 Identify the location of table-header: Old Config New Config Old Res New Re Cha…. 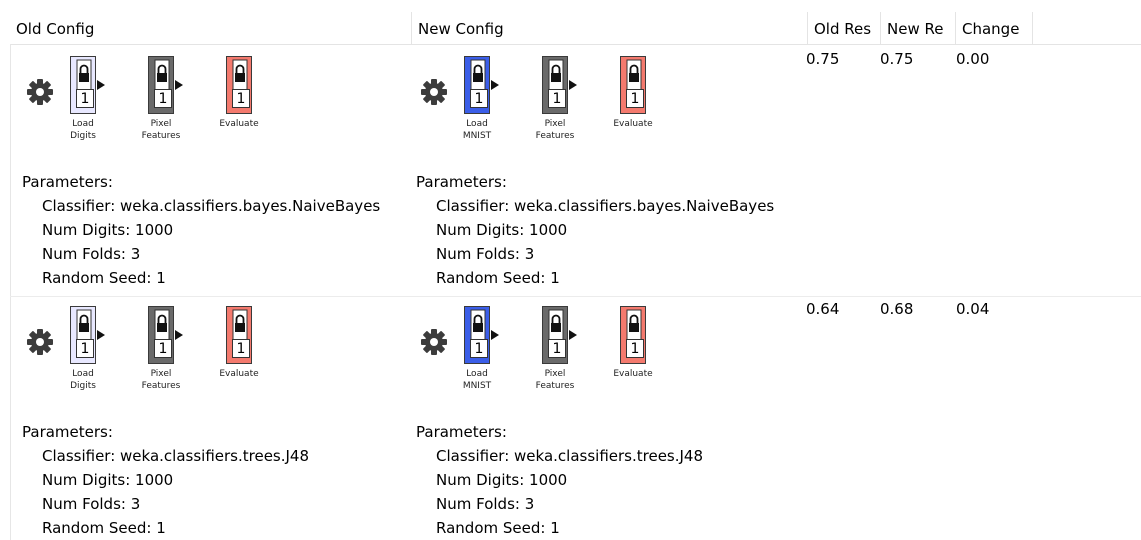
(575, 28).